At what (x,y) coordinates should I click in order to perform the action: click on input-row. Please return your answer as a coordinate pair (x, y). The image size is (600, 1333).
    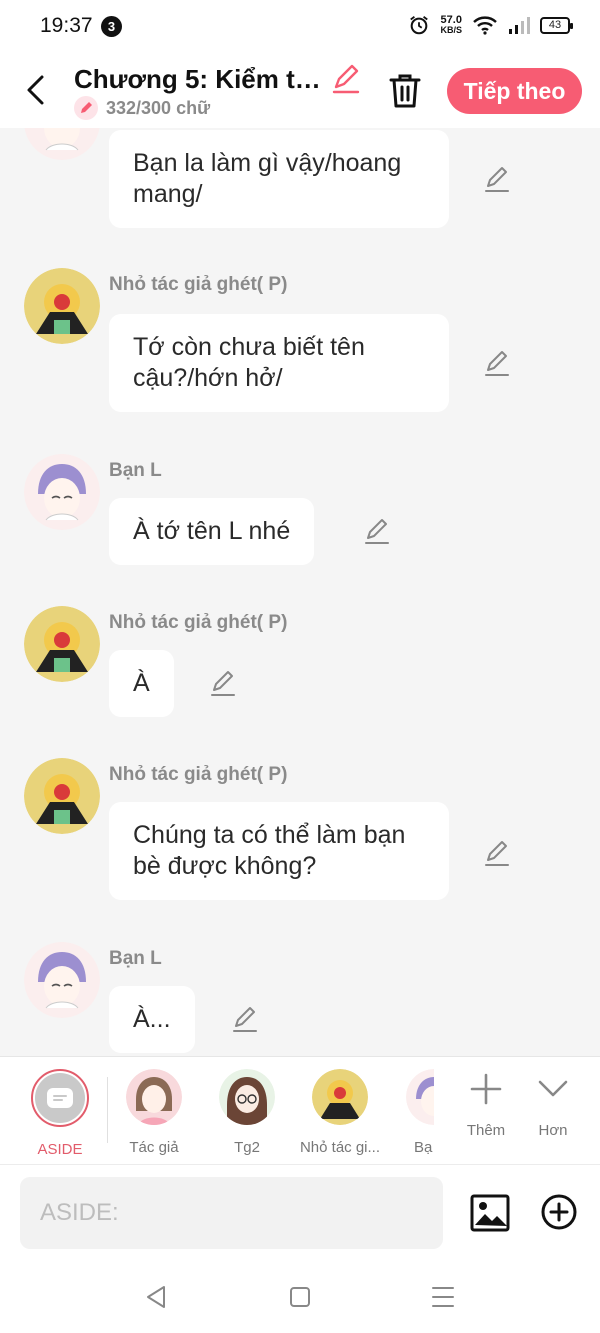
    Looking at the image, I should click on (300, 1213).